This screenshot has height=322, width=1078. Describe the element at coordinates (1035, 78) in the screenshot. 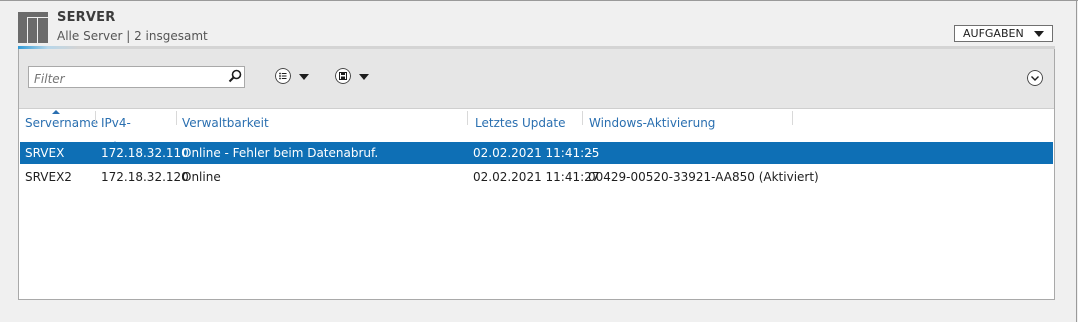

I see `expand-icon` at that location.